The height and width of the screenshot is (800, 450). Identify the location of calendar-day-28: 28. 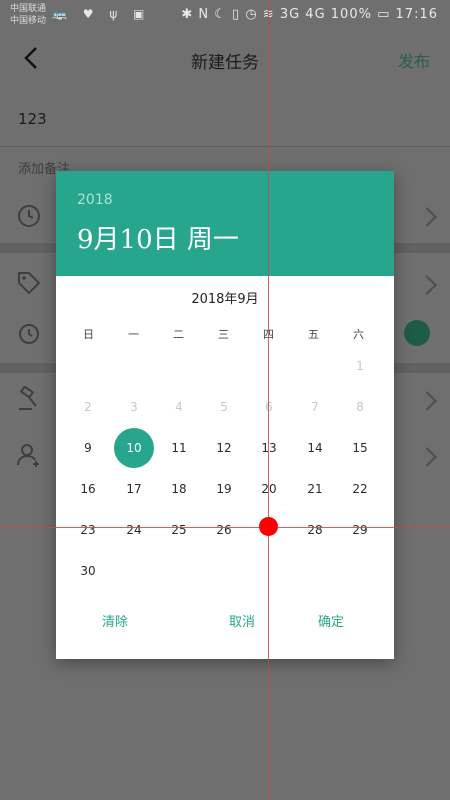
(315, 530).